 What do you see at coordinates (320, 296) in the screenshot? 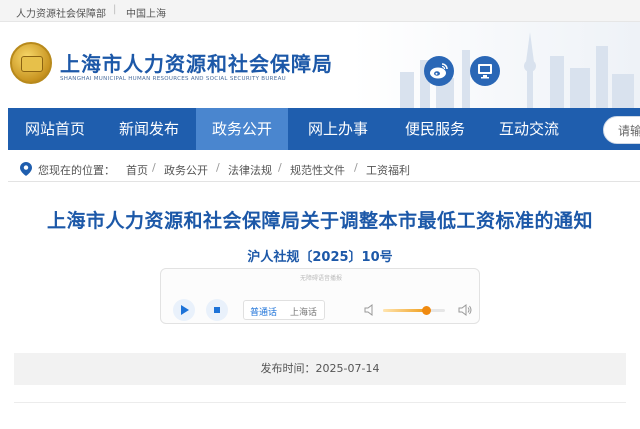
I see `audio-player: 无障碍语音播报 普通话 上海话` at bounding box center [320, 296].